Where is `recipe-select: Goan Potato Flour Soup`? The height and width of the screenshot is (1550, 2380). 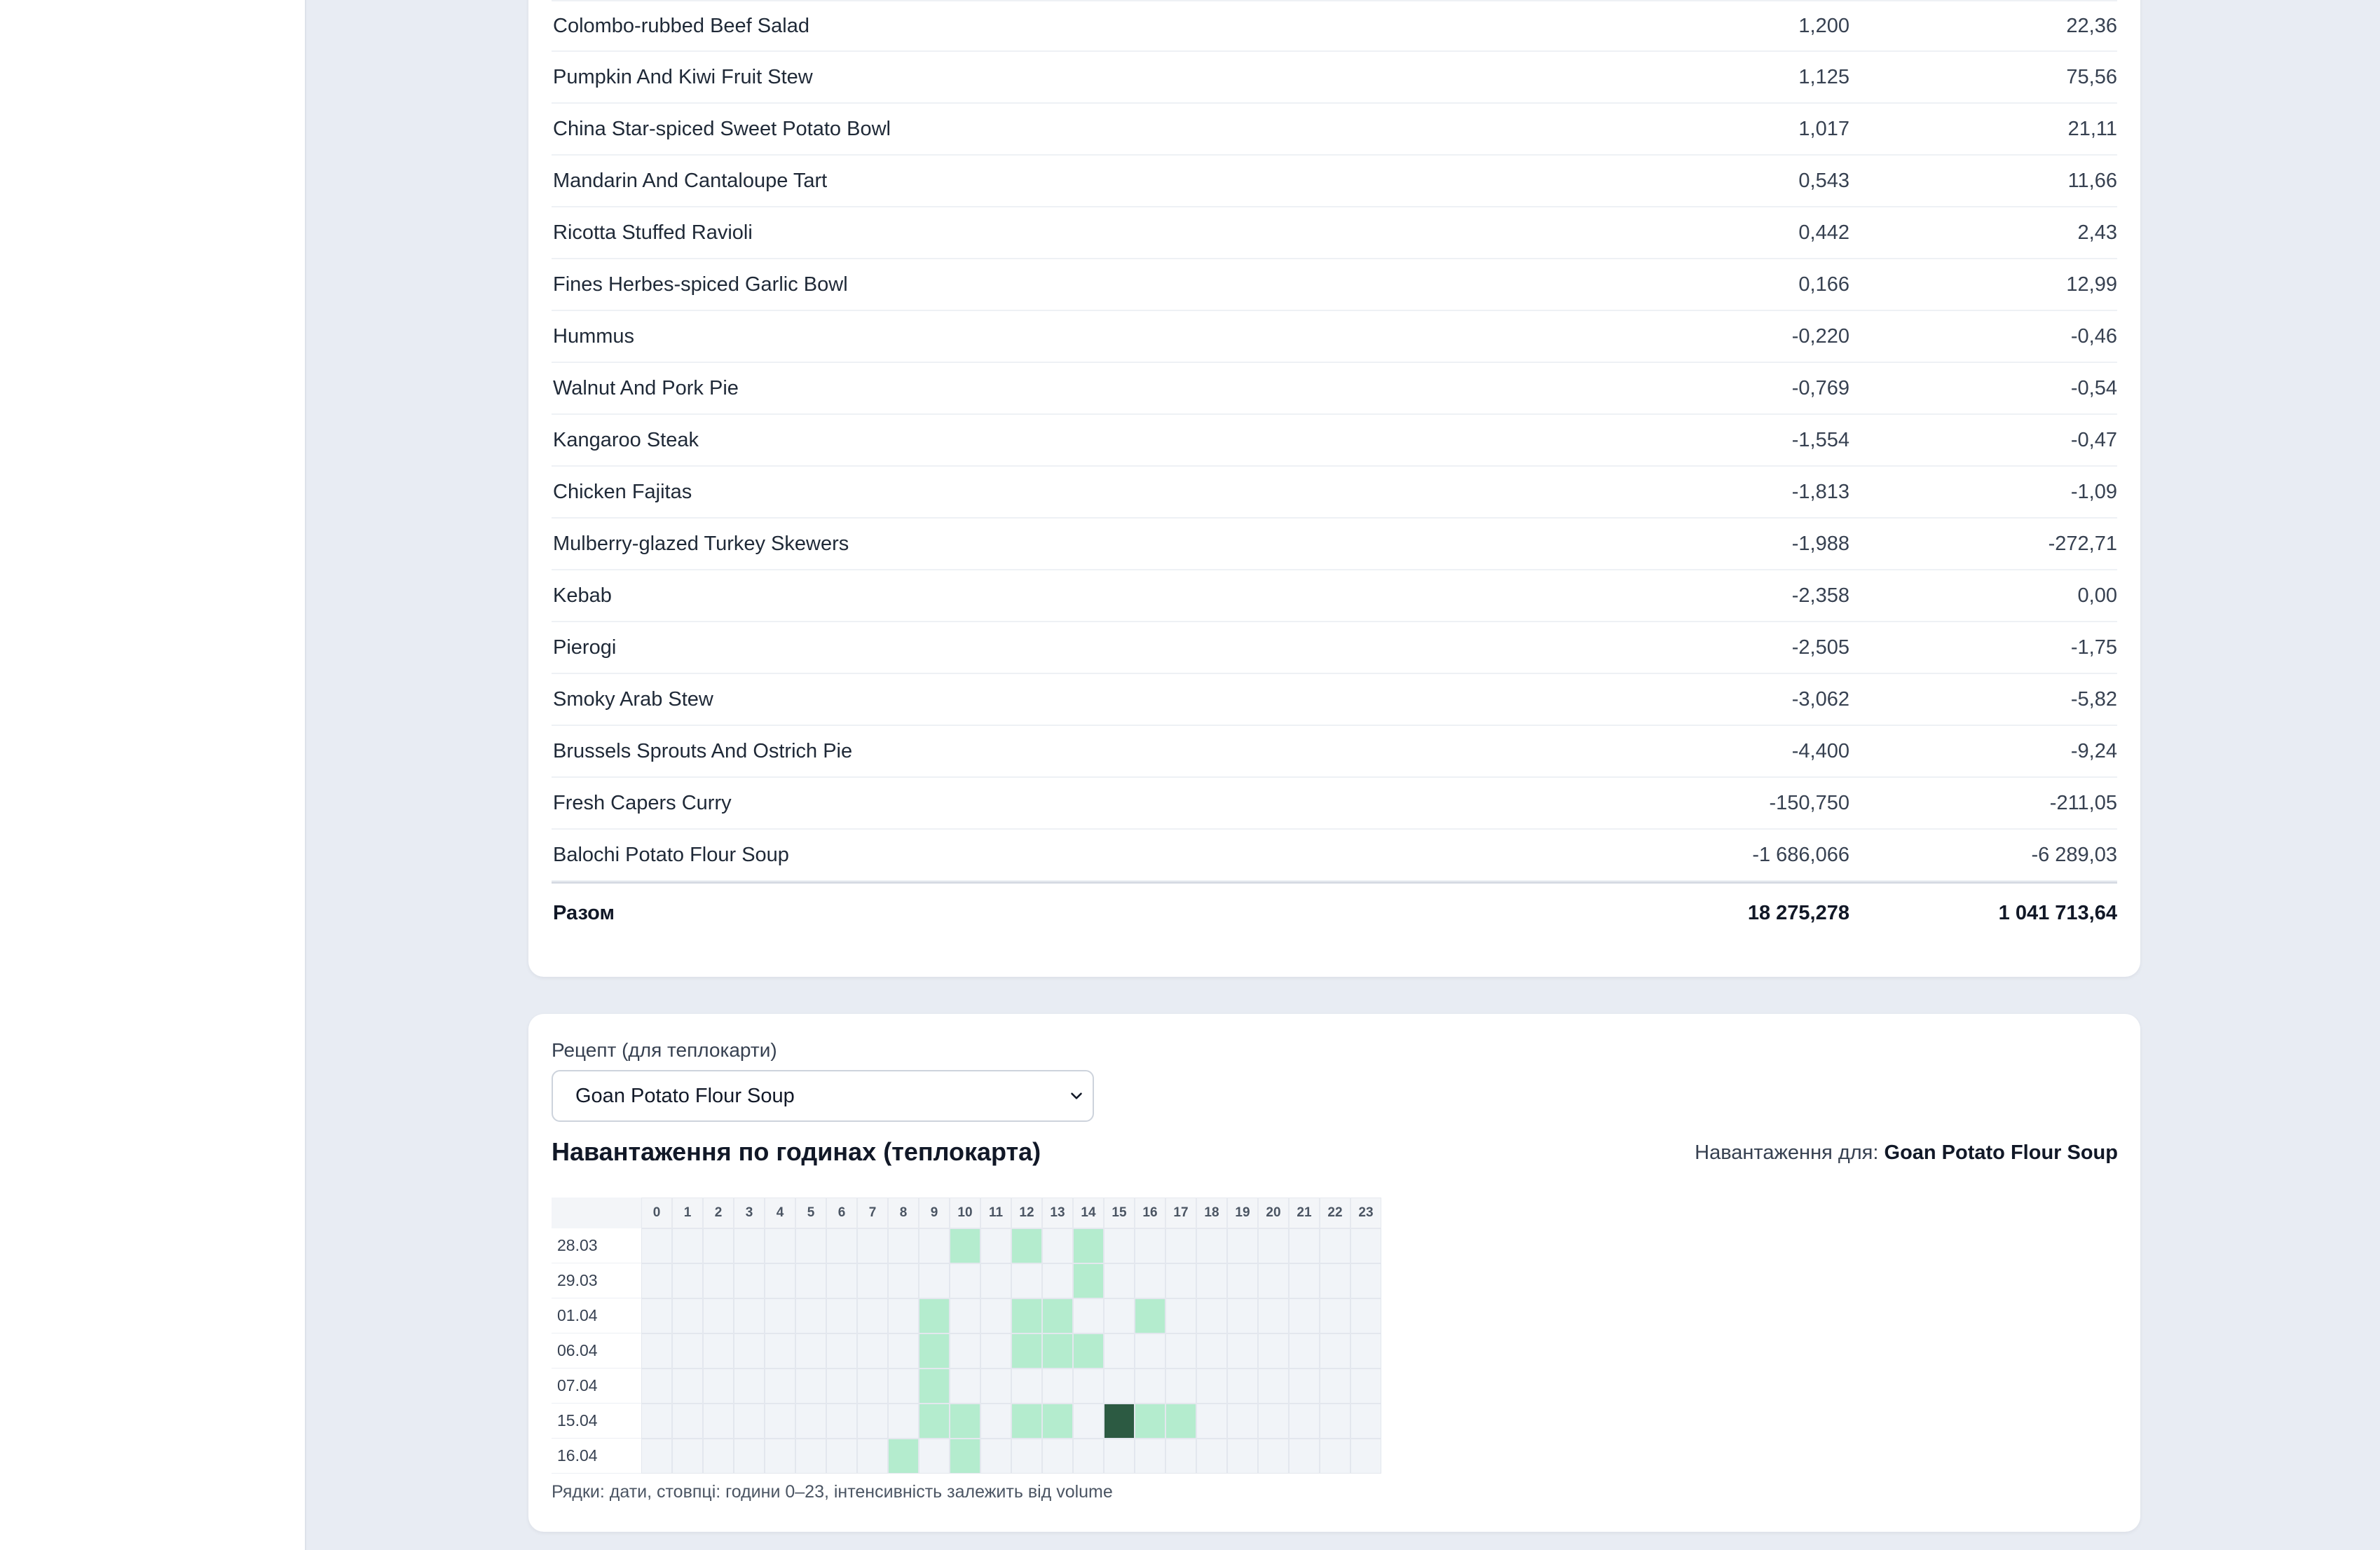 recipe-select: Goan Potato Flour Soup is located at coordinates (823, 1096).